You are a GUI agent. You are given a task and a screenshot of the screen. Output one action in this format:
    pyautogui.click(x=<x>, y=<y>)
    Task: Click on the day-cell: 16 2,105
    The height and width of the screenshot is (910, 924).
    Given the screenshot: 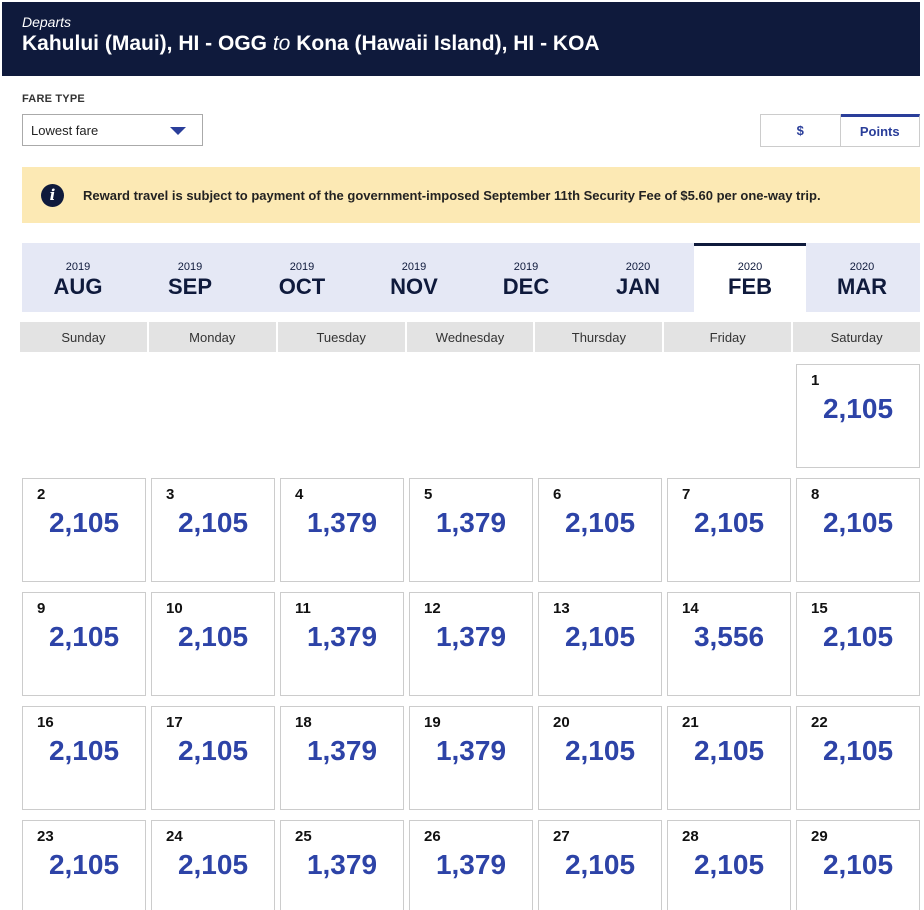 What is the action you would take?
    pyautogui.click(x=84, y=758)
    